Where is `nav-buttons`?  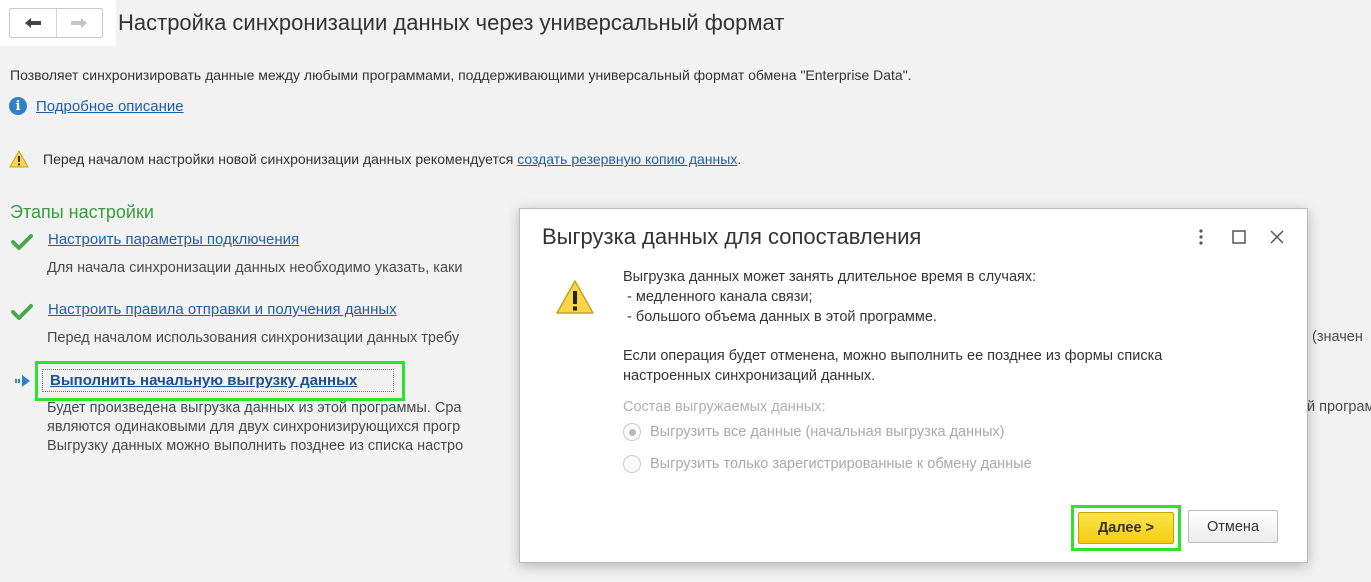
nav-buttons is located at coordinates (56, 23).